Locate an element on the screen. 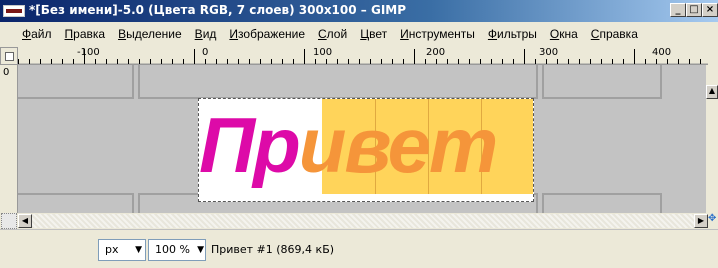 The image size is (718, 268). horizontal-scrollbar: ◀ ▶ ✥ is located at coordinates (359, 221).